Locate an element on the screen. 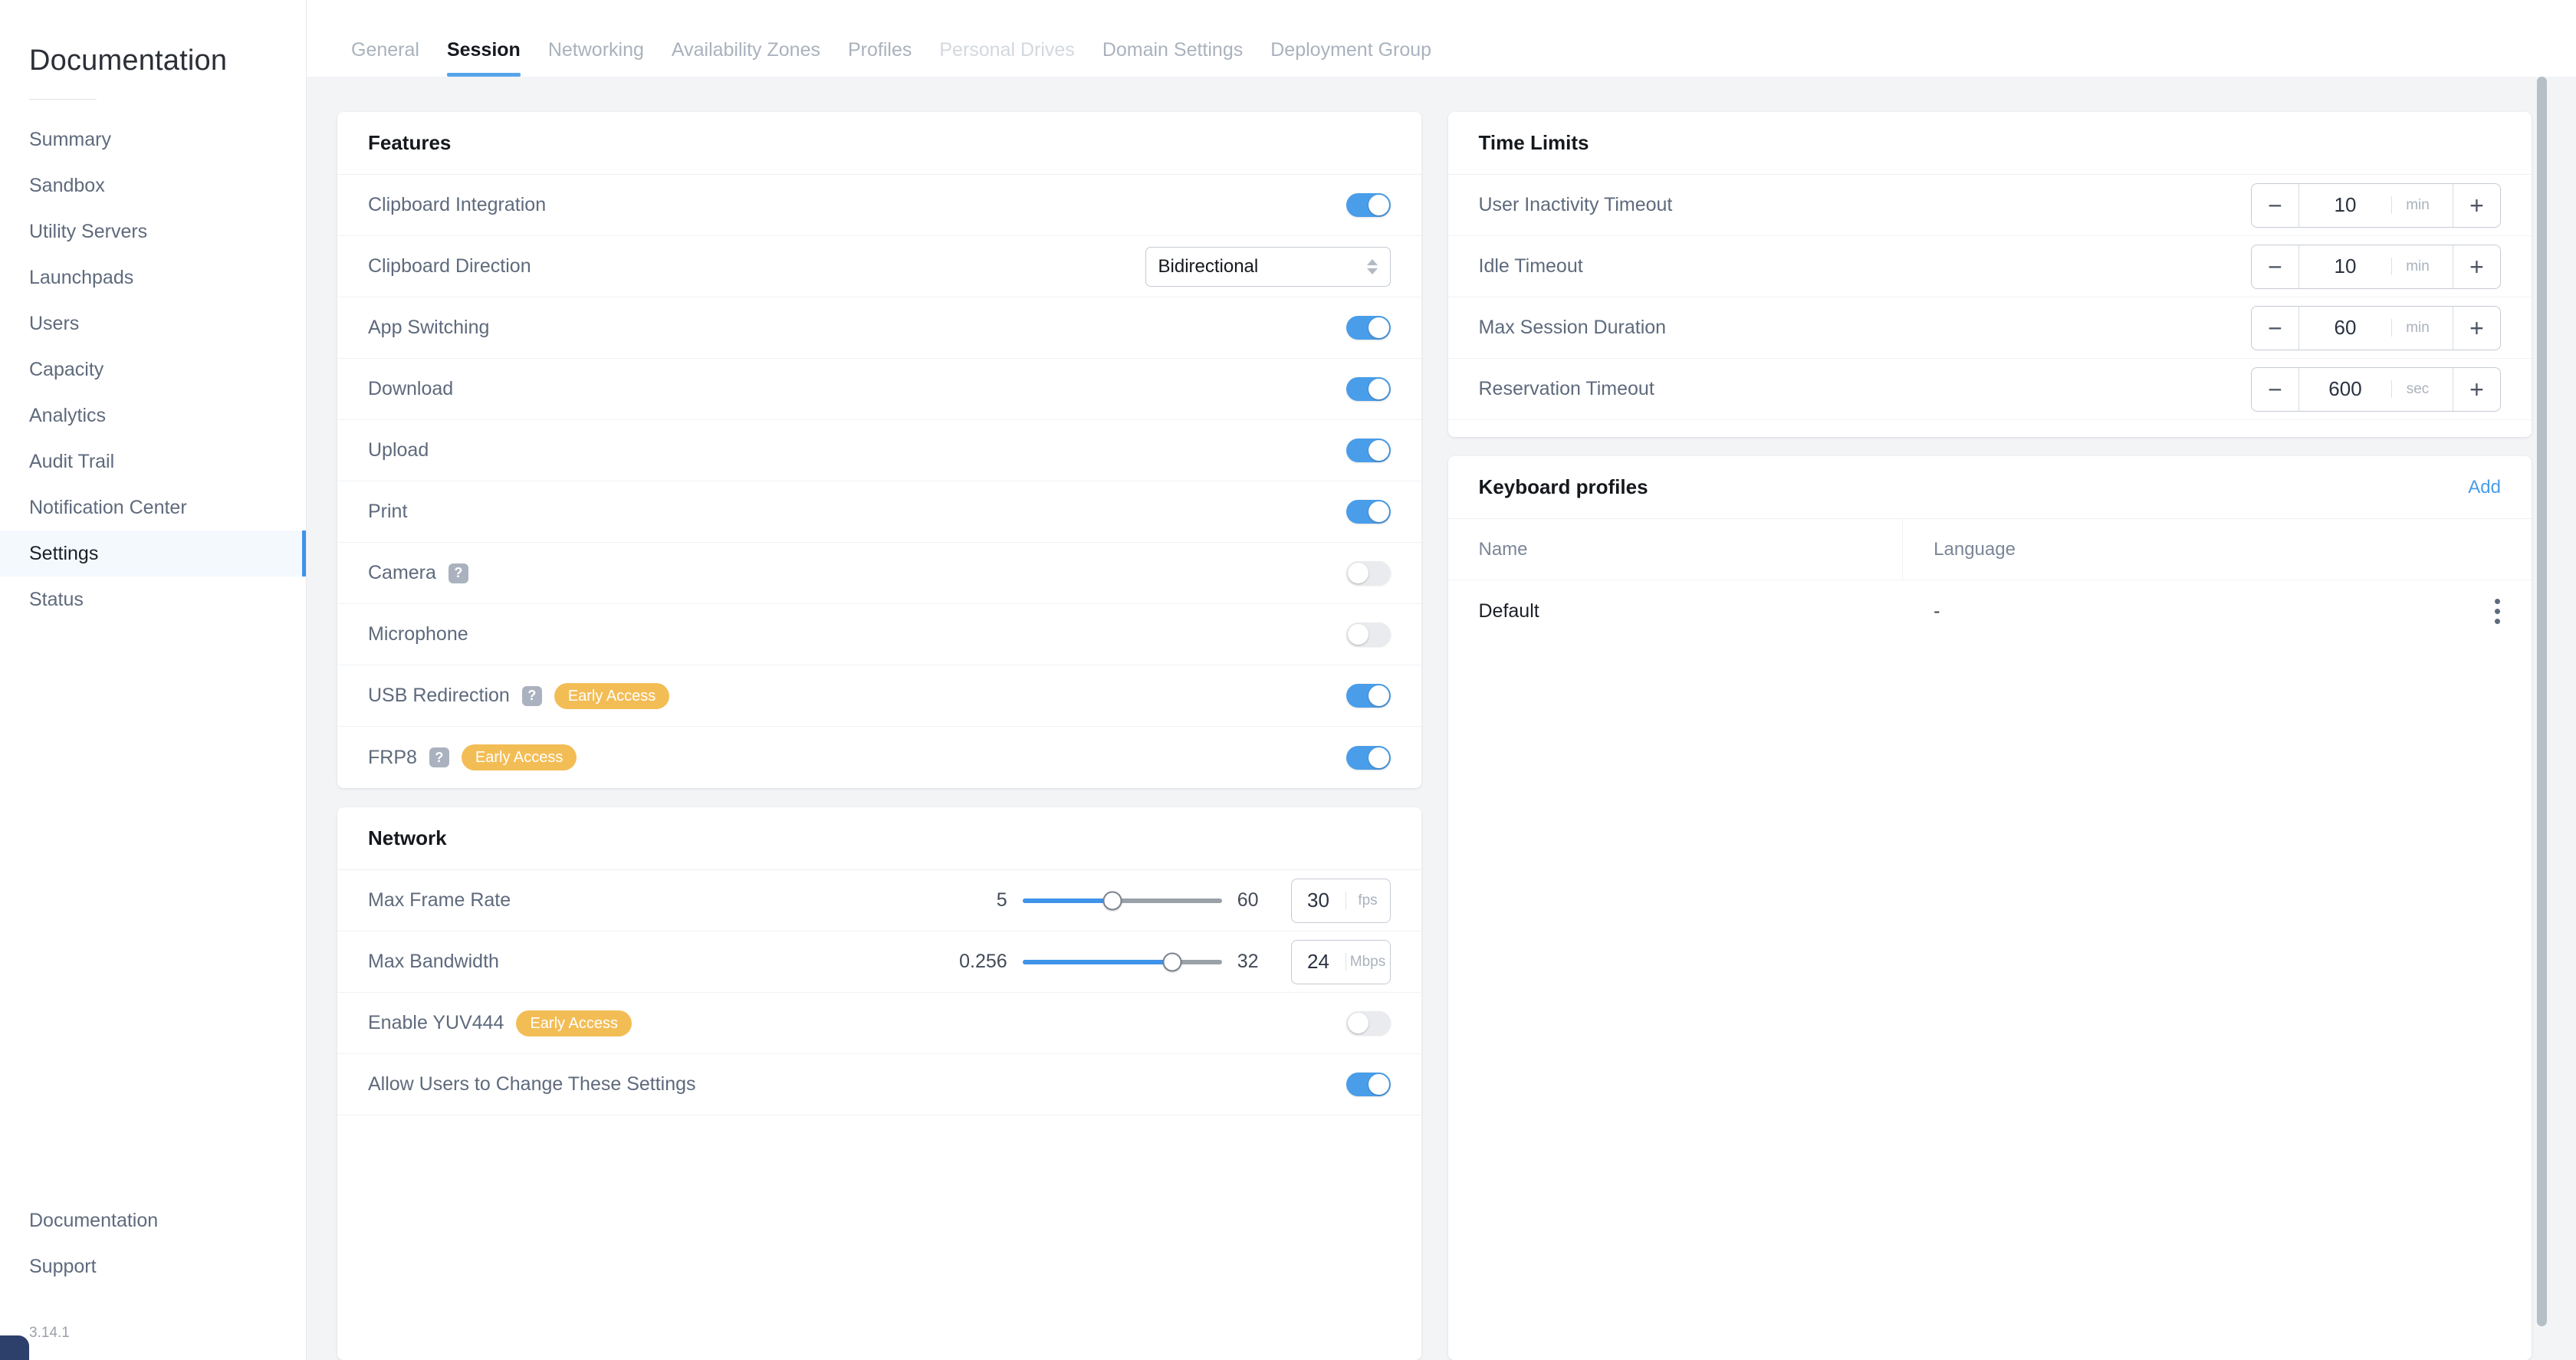  upload-toggle is located at coordinates (1368, 451).